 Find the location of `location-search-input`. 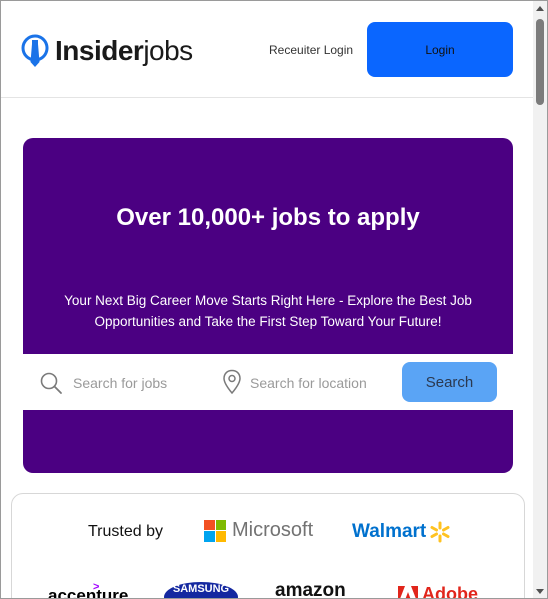

location-search-input is located at coordinates (325, 383).